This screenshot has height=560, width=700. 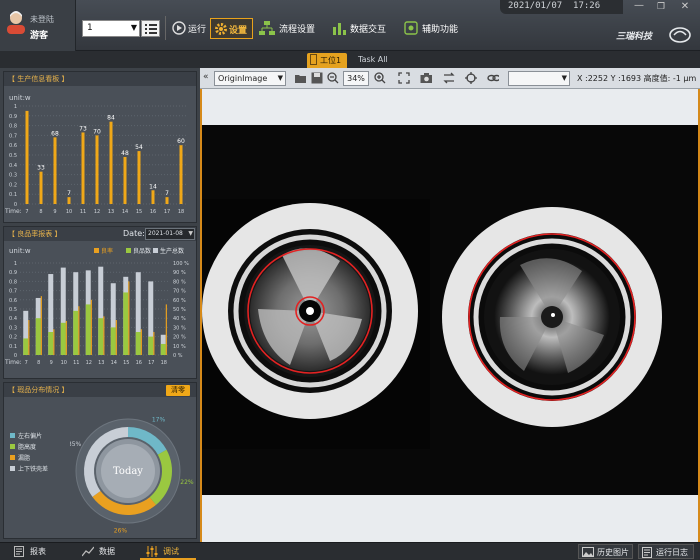 What do you see at coordinates (539, 78) in the screenshot?
I see `overlay-select: ▼` at bounding box center [539, 78].